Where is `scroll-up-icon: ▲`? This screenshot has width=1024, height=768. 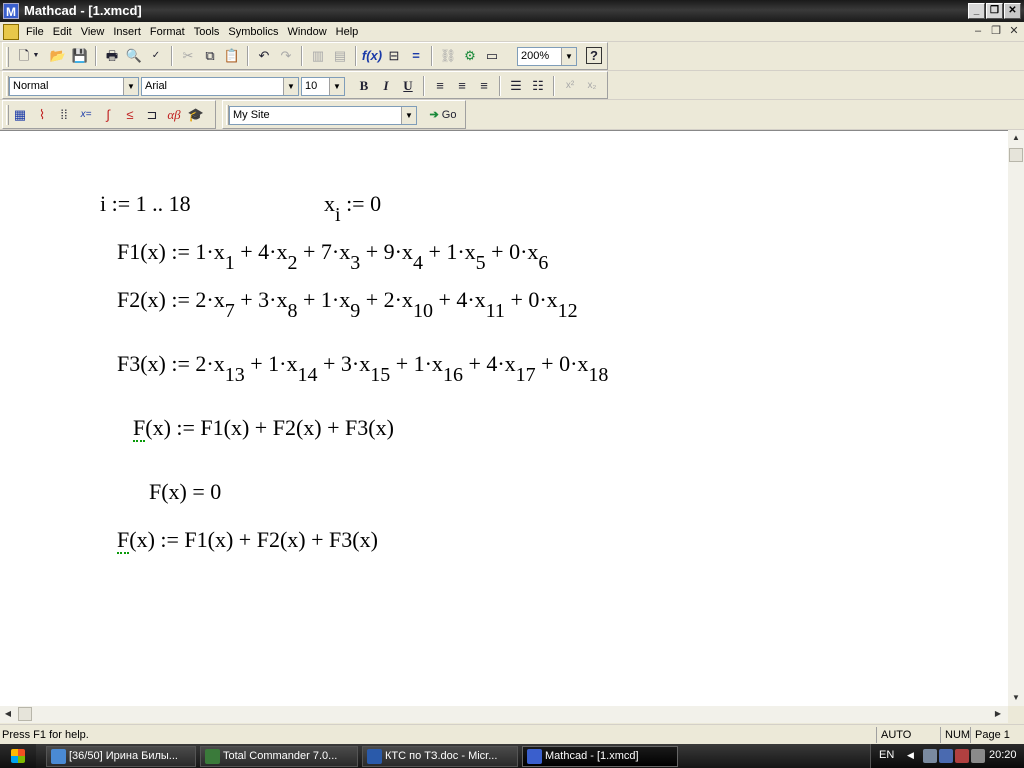 scroll-up-icon: ▲ is located at coordinates (1016, 138).